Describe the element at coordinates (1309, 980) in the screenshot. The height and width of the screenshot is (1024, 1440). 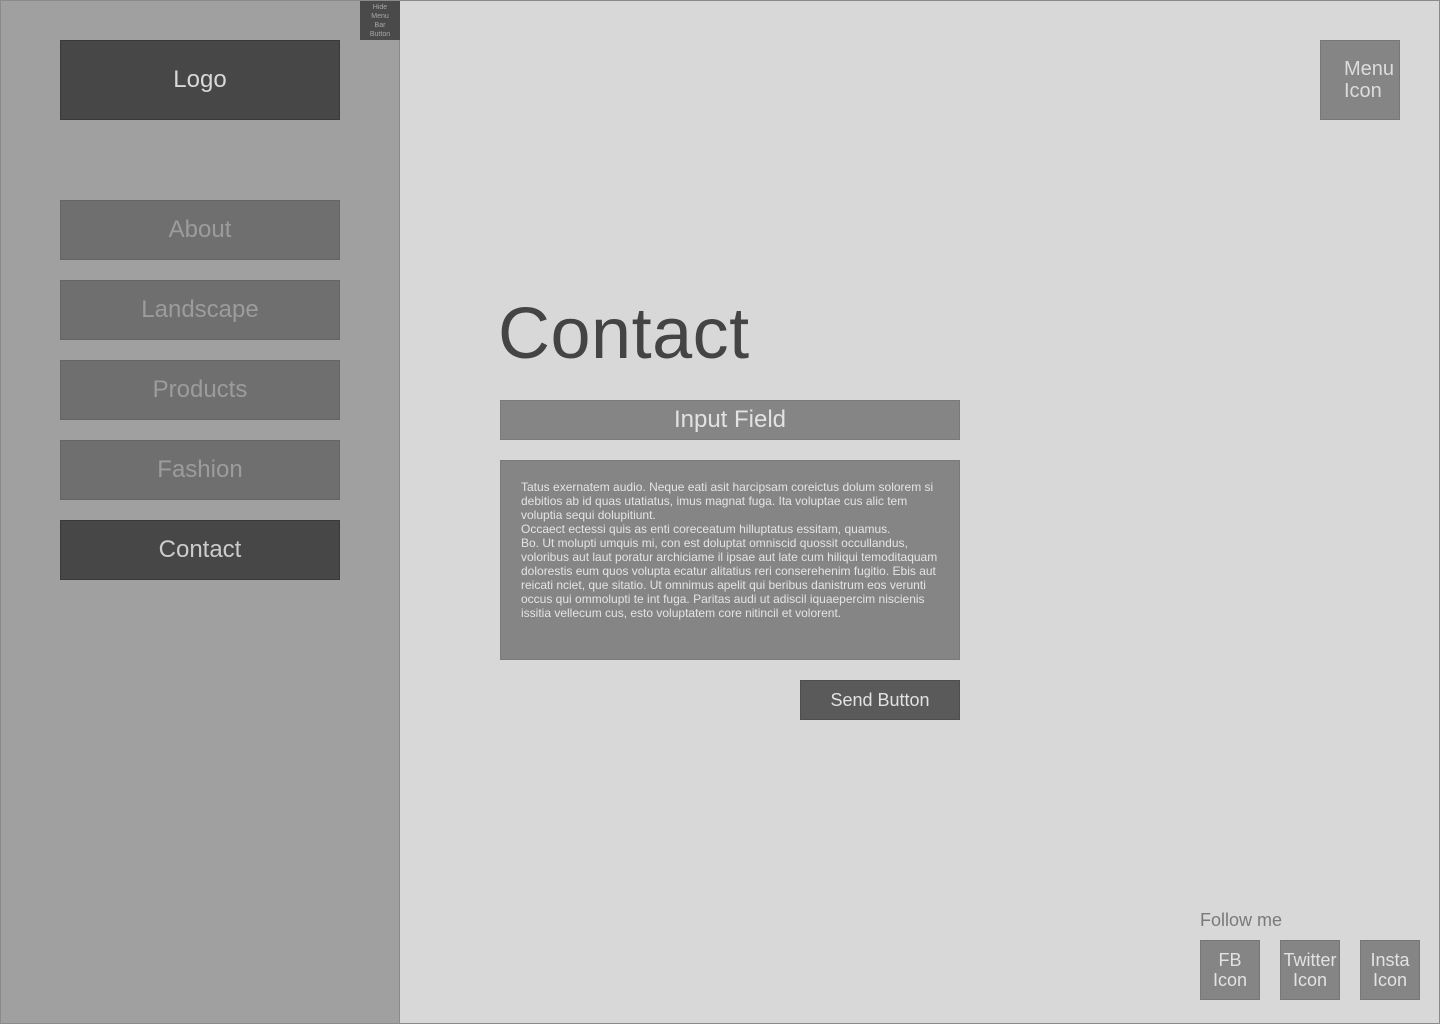
I see `twitter-icon-line: Icon` at that location.